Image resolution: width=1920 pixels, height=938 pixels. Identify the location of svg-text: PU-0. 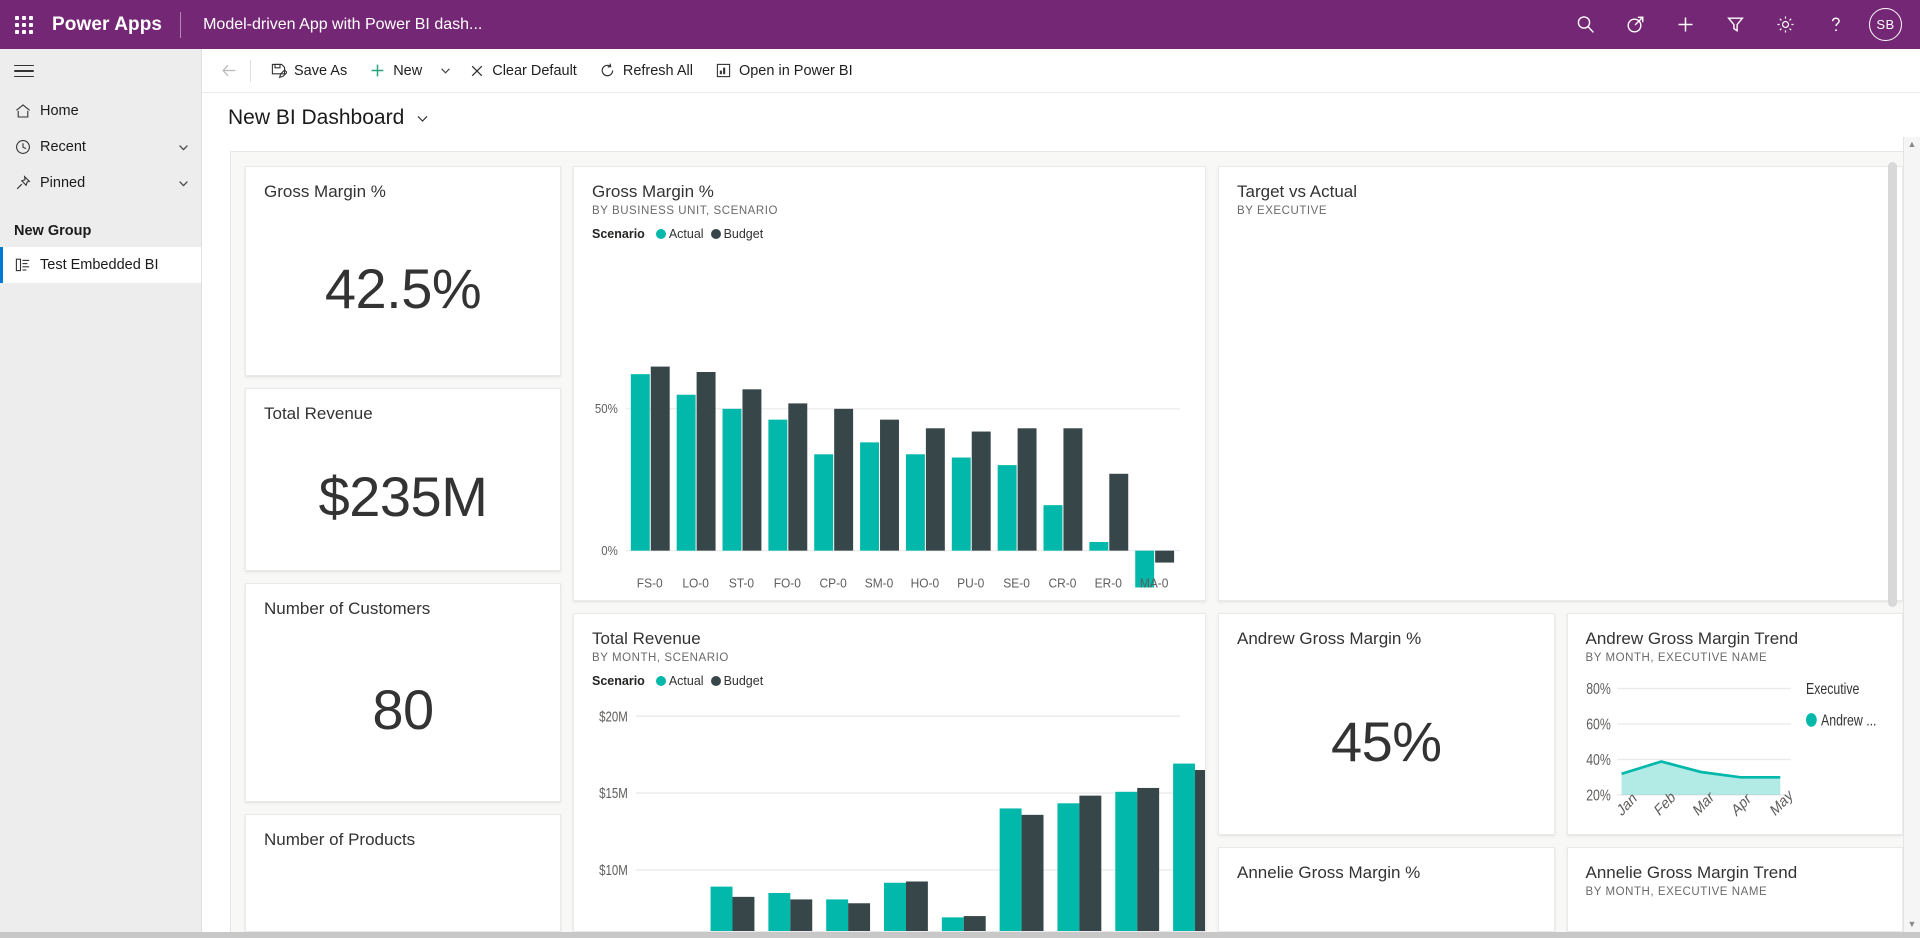
(970, 583).